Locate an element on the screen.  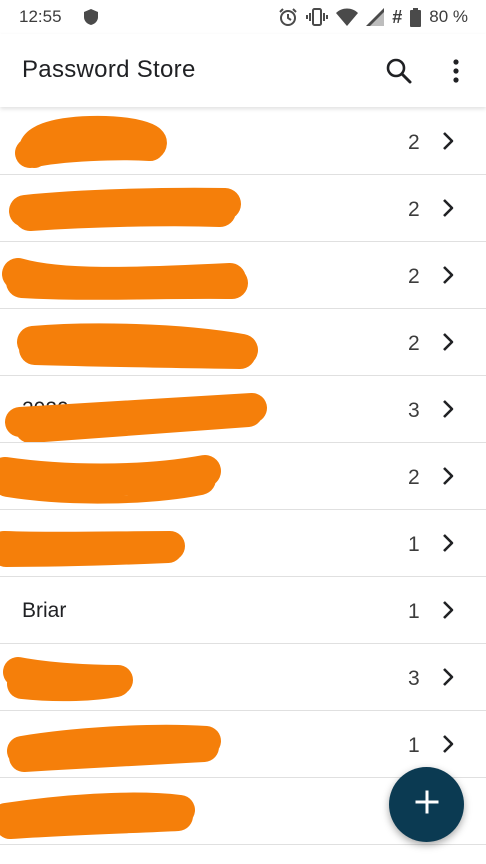
app-bar: Password Store is located at coordinates (243, 70).